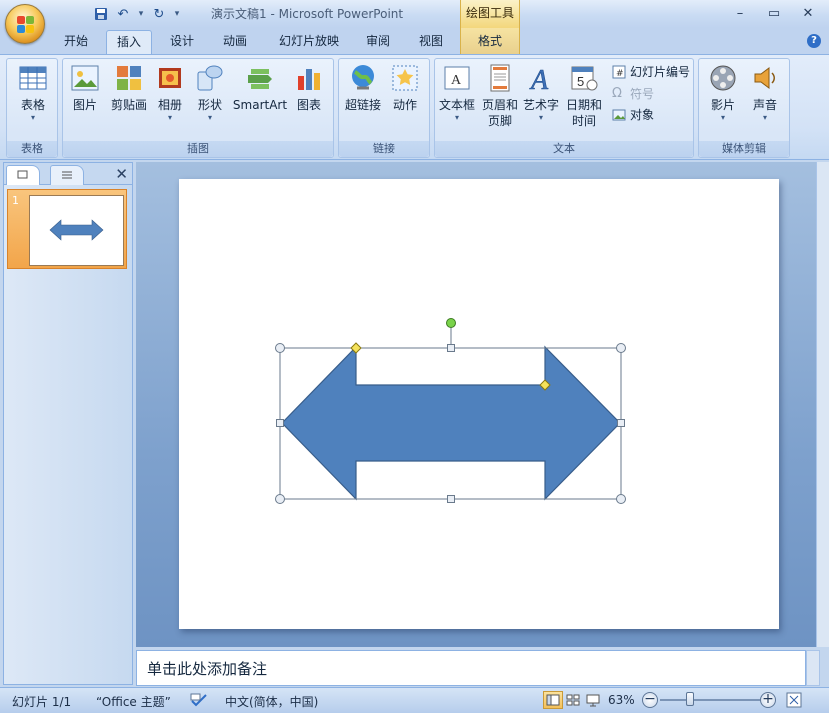  What do you see at coordinates (85, 88) in the screenshot?
I see `picture-button: 图片` at bounding box center [85, 88].